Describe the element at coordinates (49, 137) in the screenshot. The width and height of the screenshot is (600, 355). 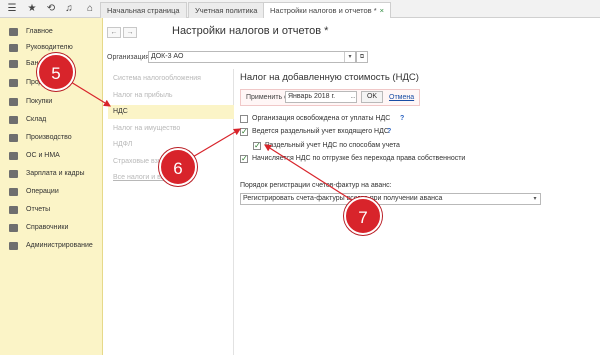
I see `sidebar-item-label: Производство` at that location.